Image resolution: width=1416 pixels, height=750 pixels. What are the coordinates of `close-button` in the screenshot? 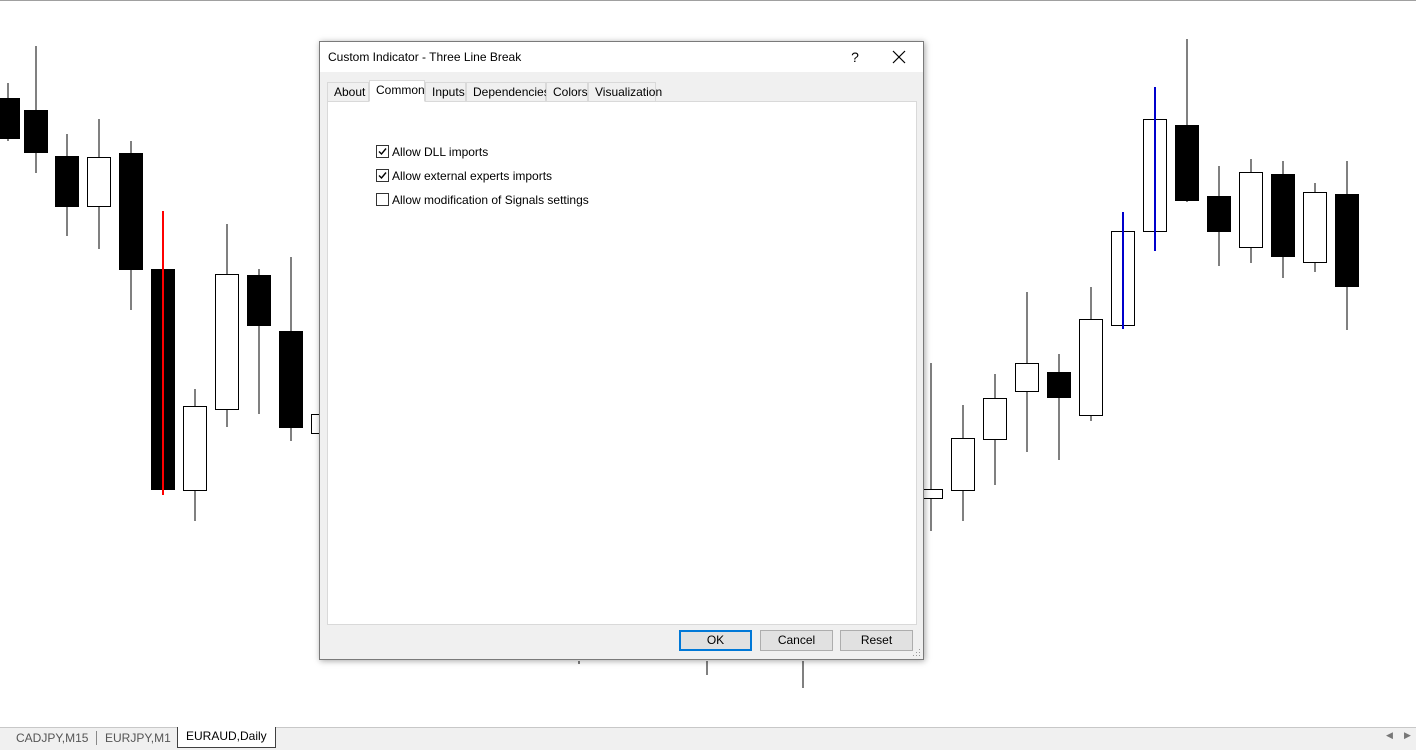 It's located at (899, 57).